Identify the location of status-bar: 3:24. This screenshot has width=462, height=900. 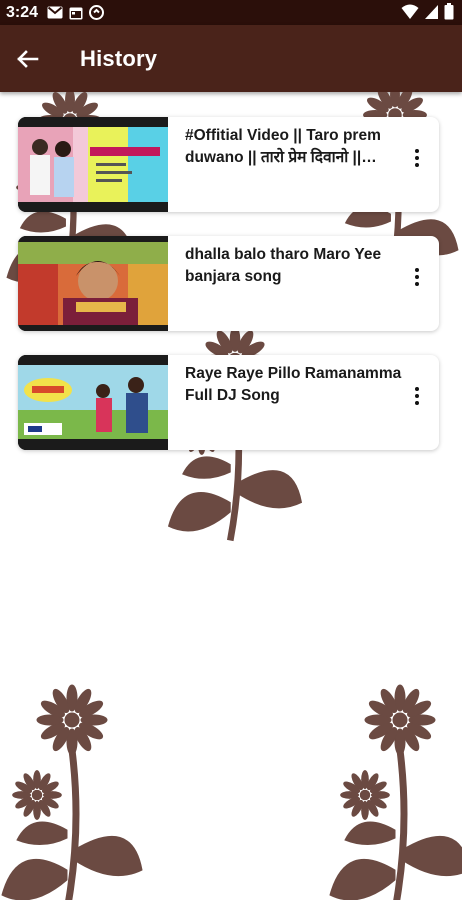
(231, 12).